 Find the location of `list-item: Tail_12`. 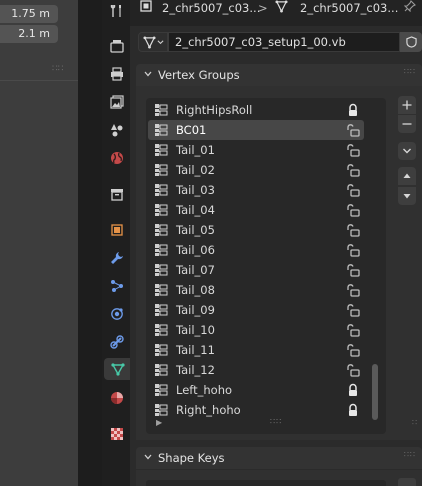

list-item: Tail_12 is located at coordinates (256, 370).